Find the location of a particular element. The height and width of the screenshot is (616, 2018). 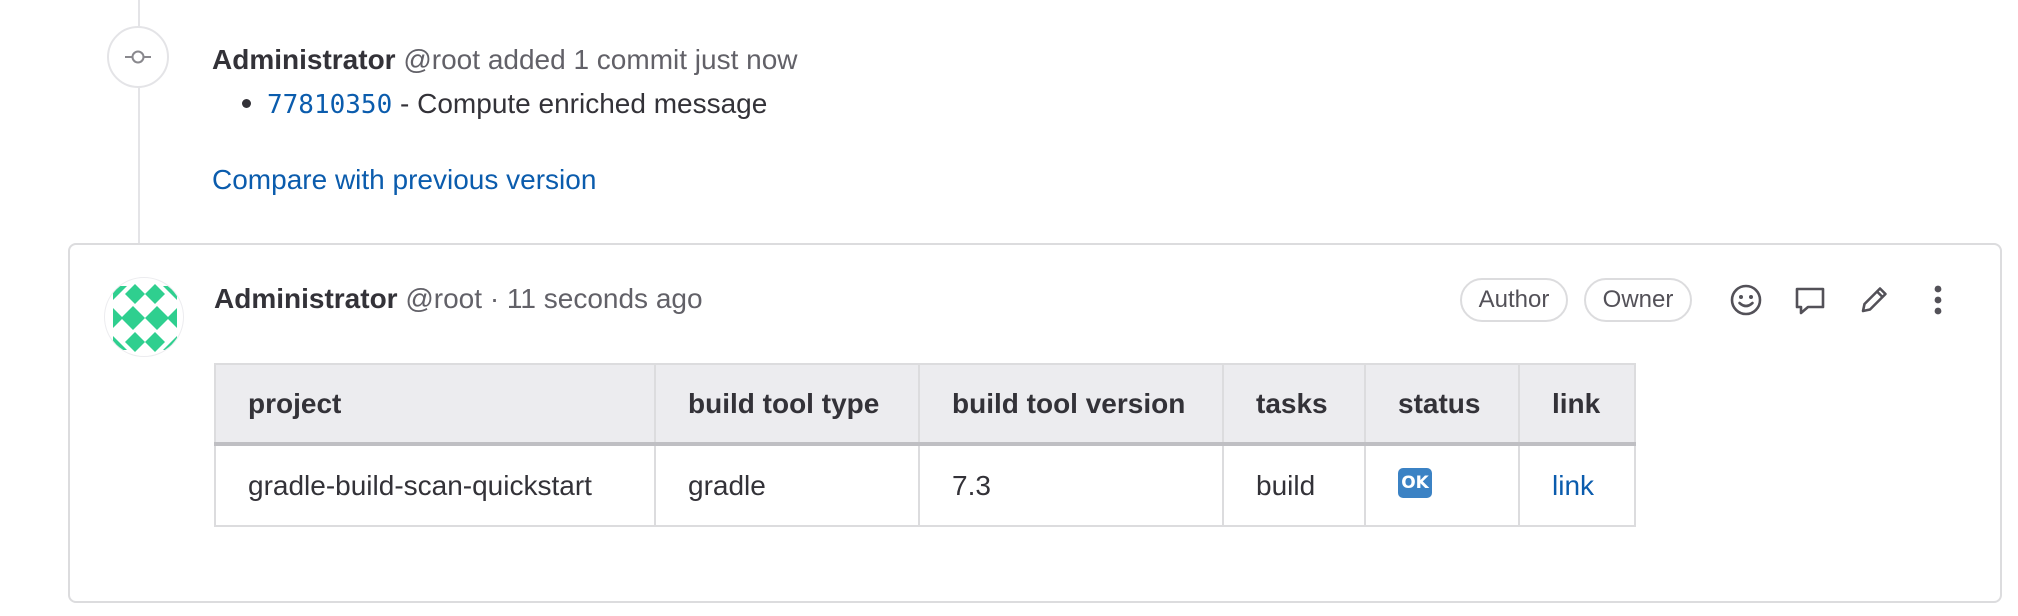

owner-badge: Owner is located at coordinates (1638, 300).